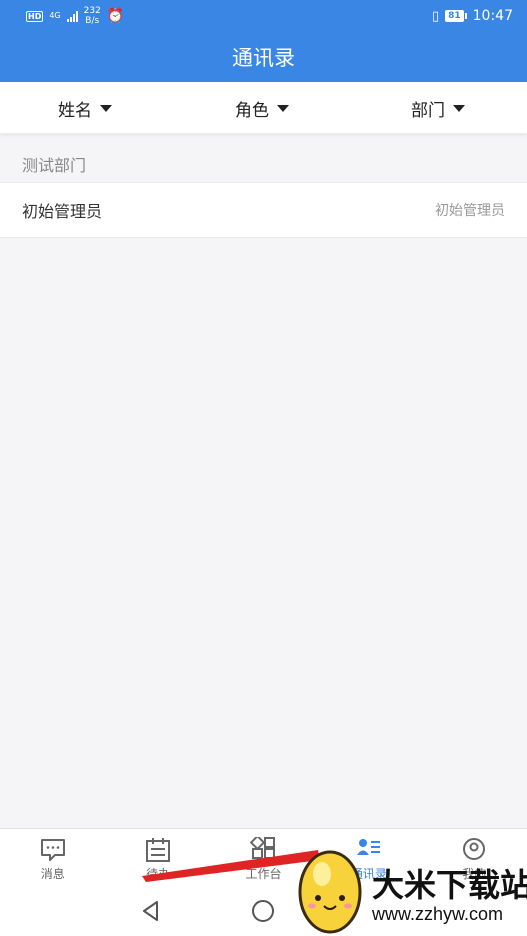  What do you see at coordinates (52, 874) in the screenshot?
I see `nav-label: 消息` at bounding box center [52, 874].